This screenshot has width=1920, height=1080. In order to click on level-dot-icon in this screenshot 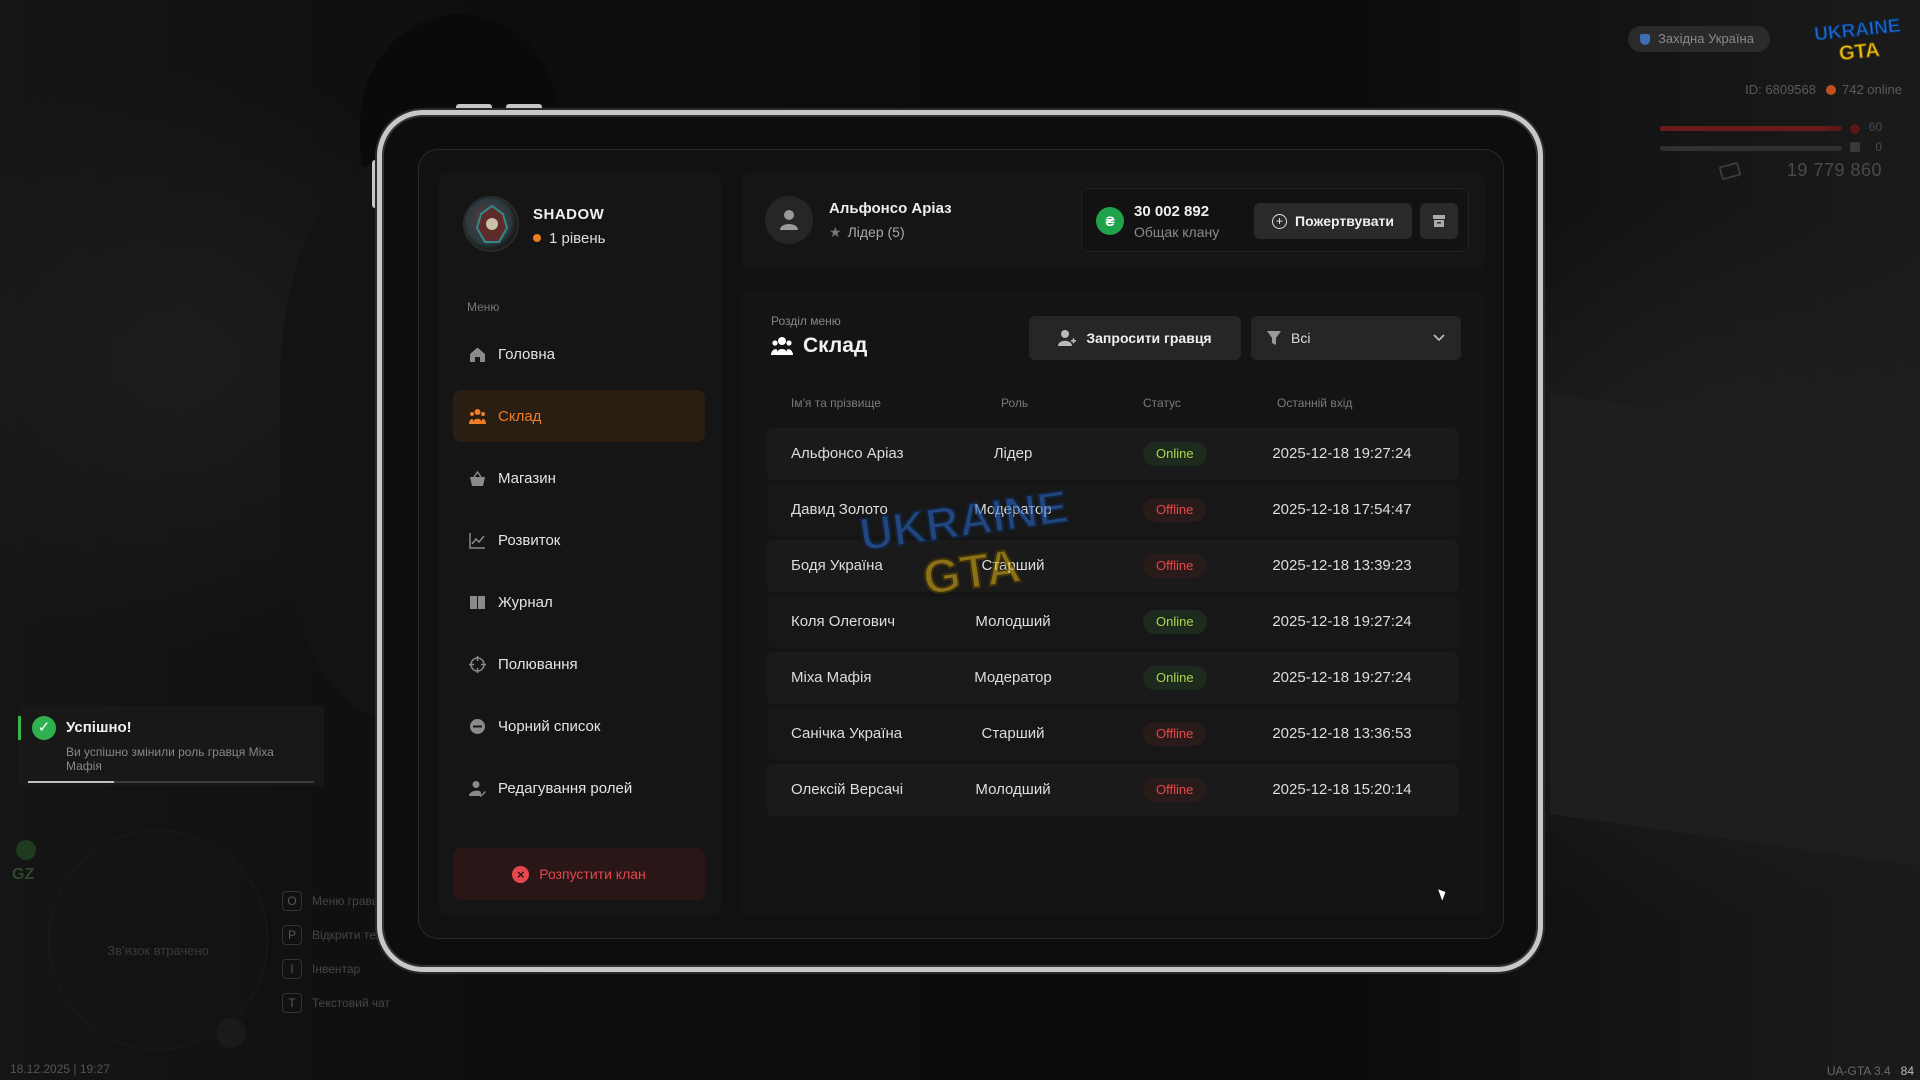, I will do `click(537, 238)`.